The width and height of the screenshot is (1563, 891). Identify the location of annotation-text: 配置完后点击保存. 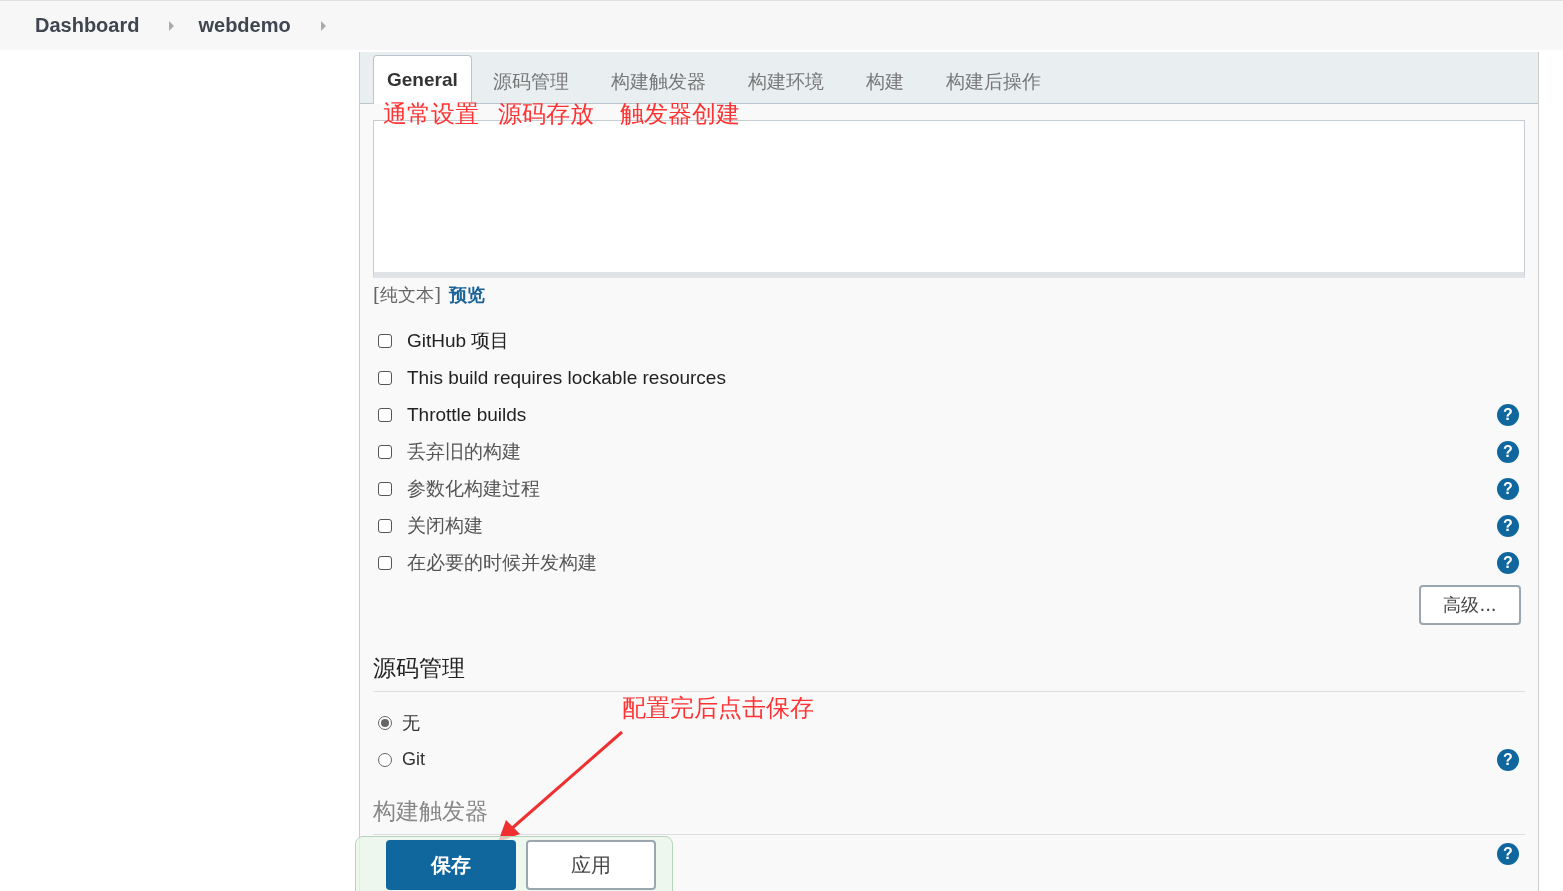
(718, 708).